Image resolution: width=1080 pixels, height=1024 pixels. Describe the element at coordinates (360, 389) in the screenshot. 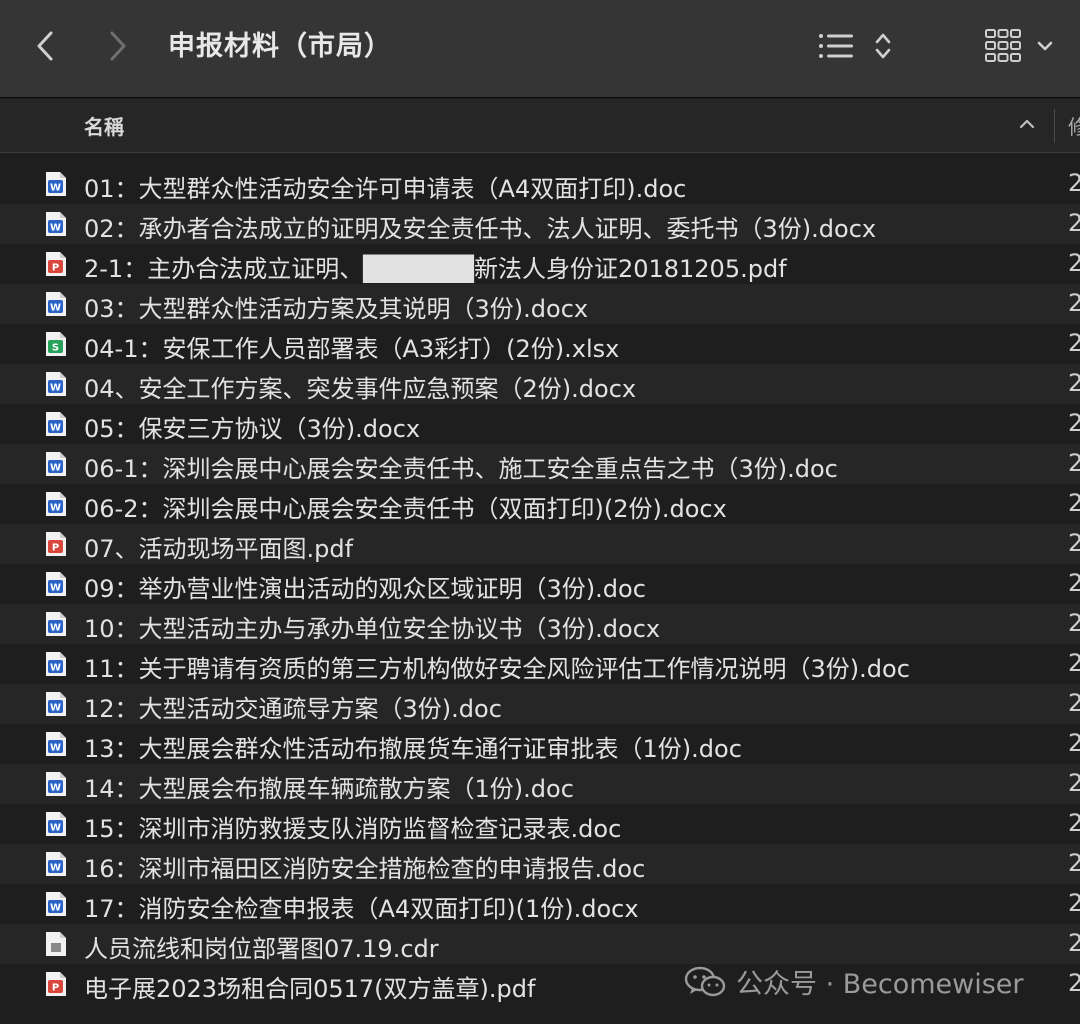

I see `file-name: 04、安全工作方案、突发事件应急预案（2份).docx` at that location.